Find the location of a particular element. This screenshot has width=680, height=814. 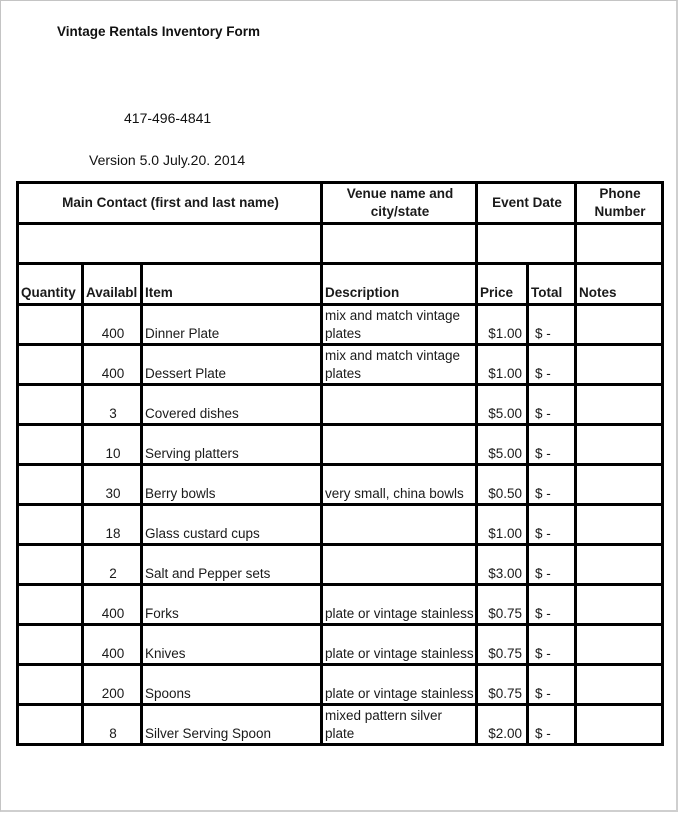

available-cell: 2 is located at coordinates (112, 564).